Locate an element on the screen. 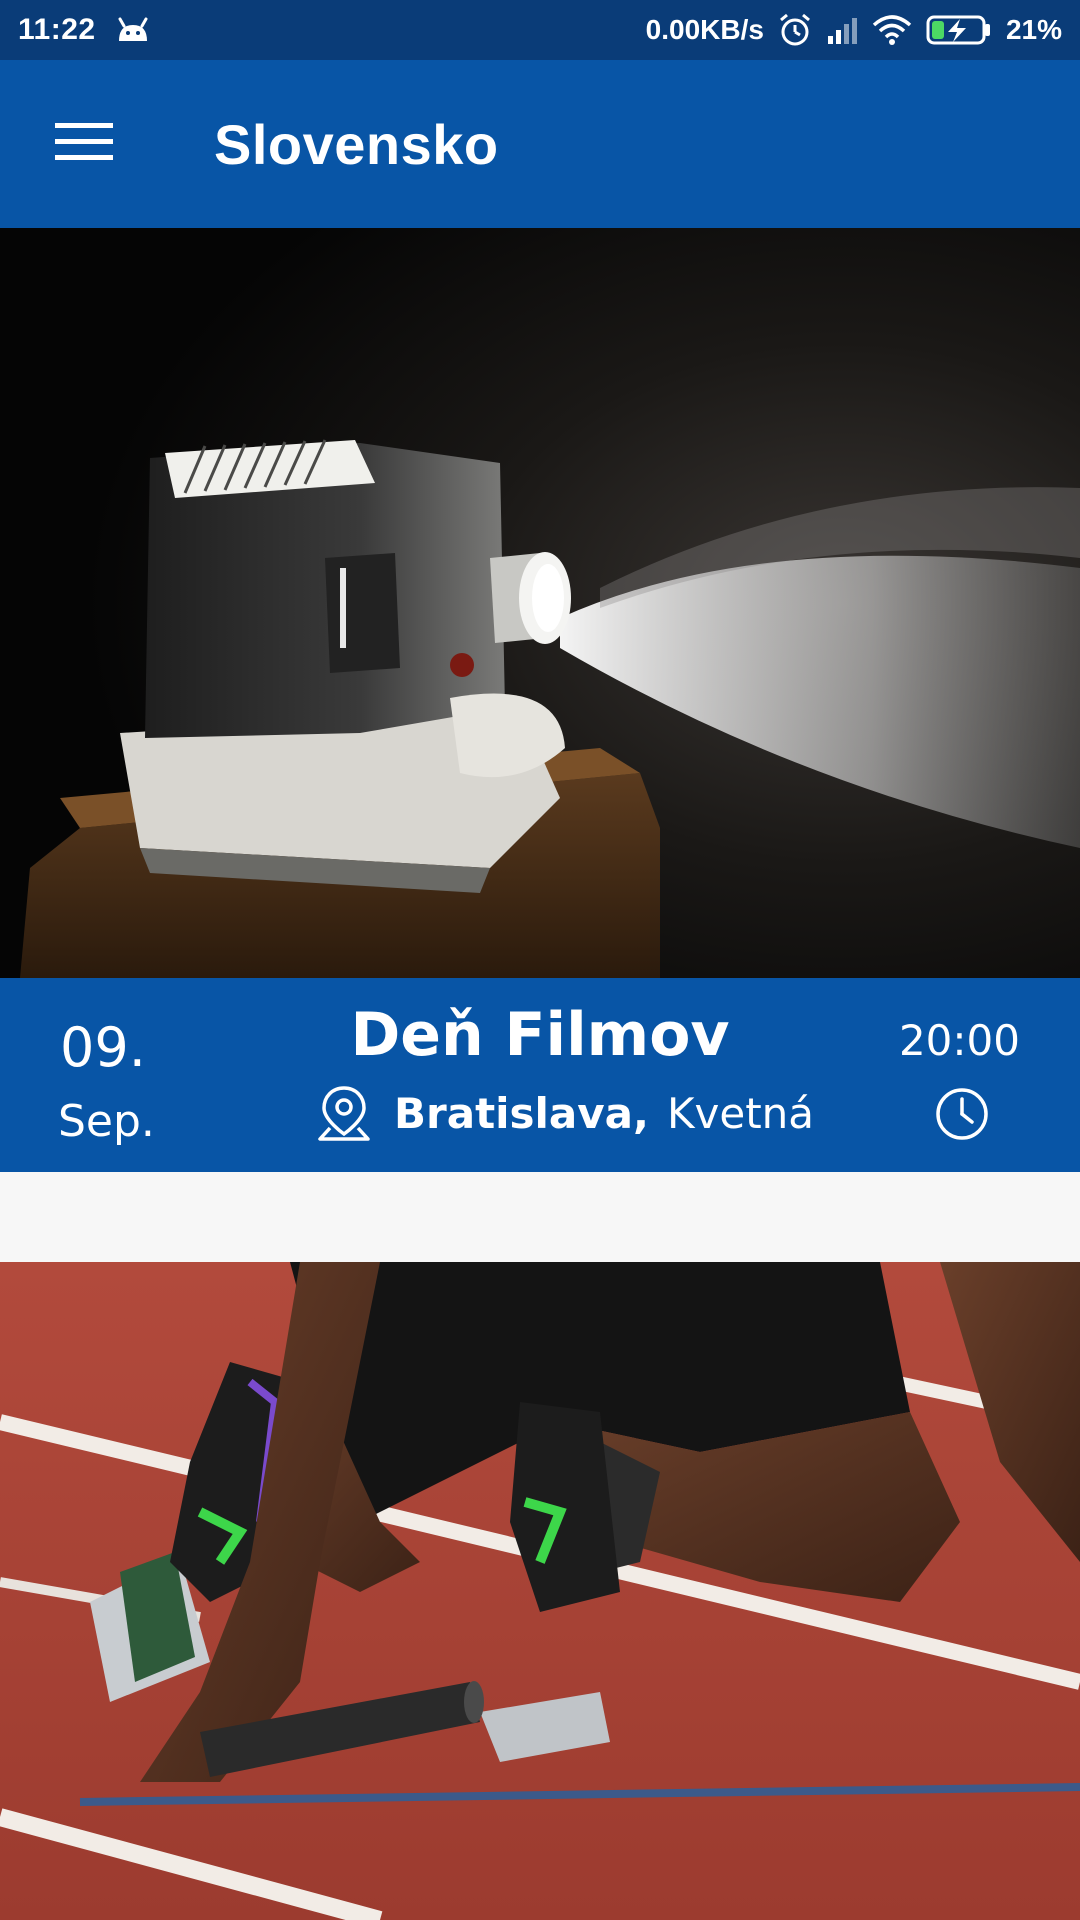 This screenshot has width=1080, height=1920. status-time: 11:22 is located at coordinates (57, 29).